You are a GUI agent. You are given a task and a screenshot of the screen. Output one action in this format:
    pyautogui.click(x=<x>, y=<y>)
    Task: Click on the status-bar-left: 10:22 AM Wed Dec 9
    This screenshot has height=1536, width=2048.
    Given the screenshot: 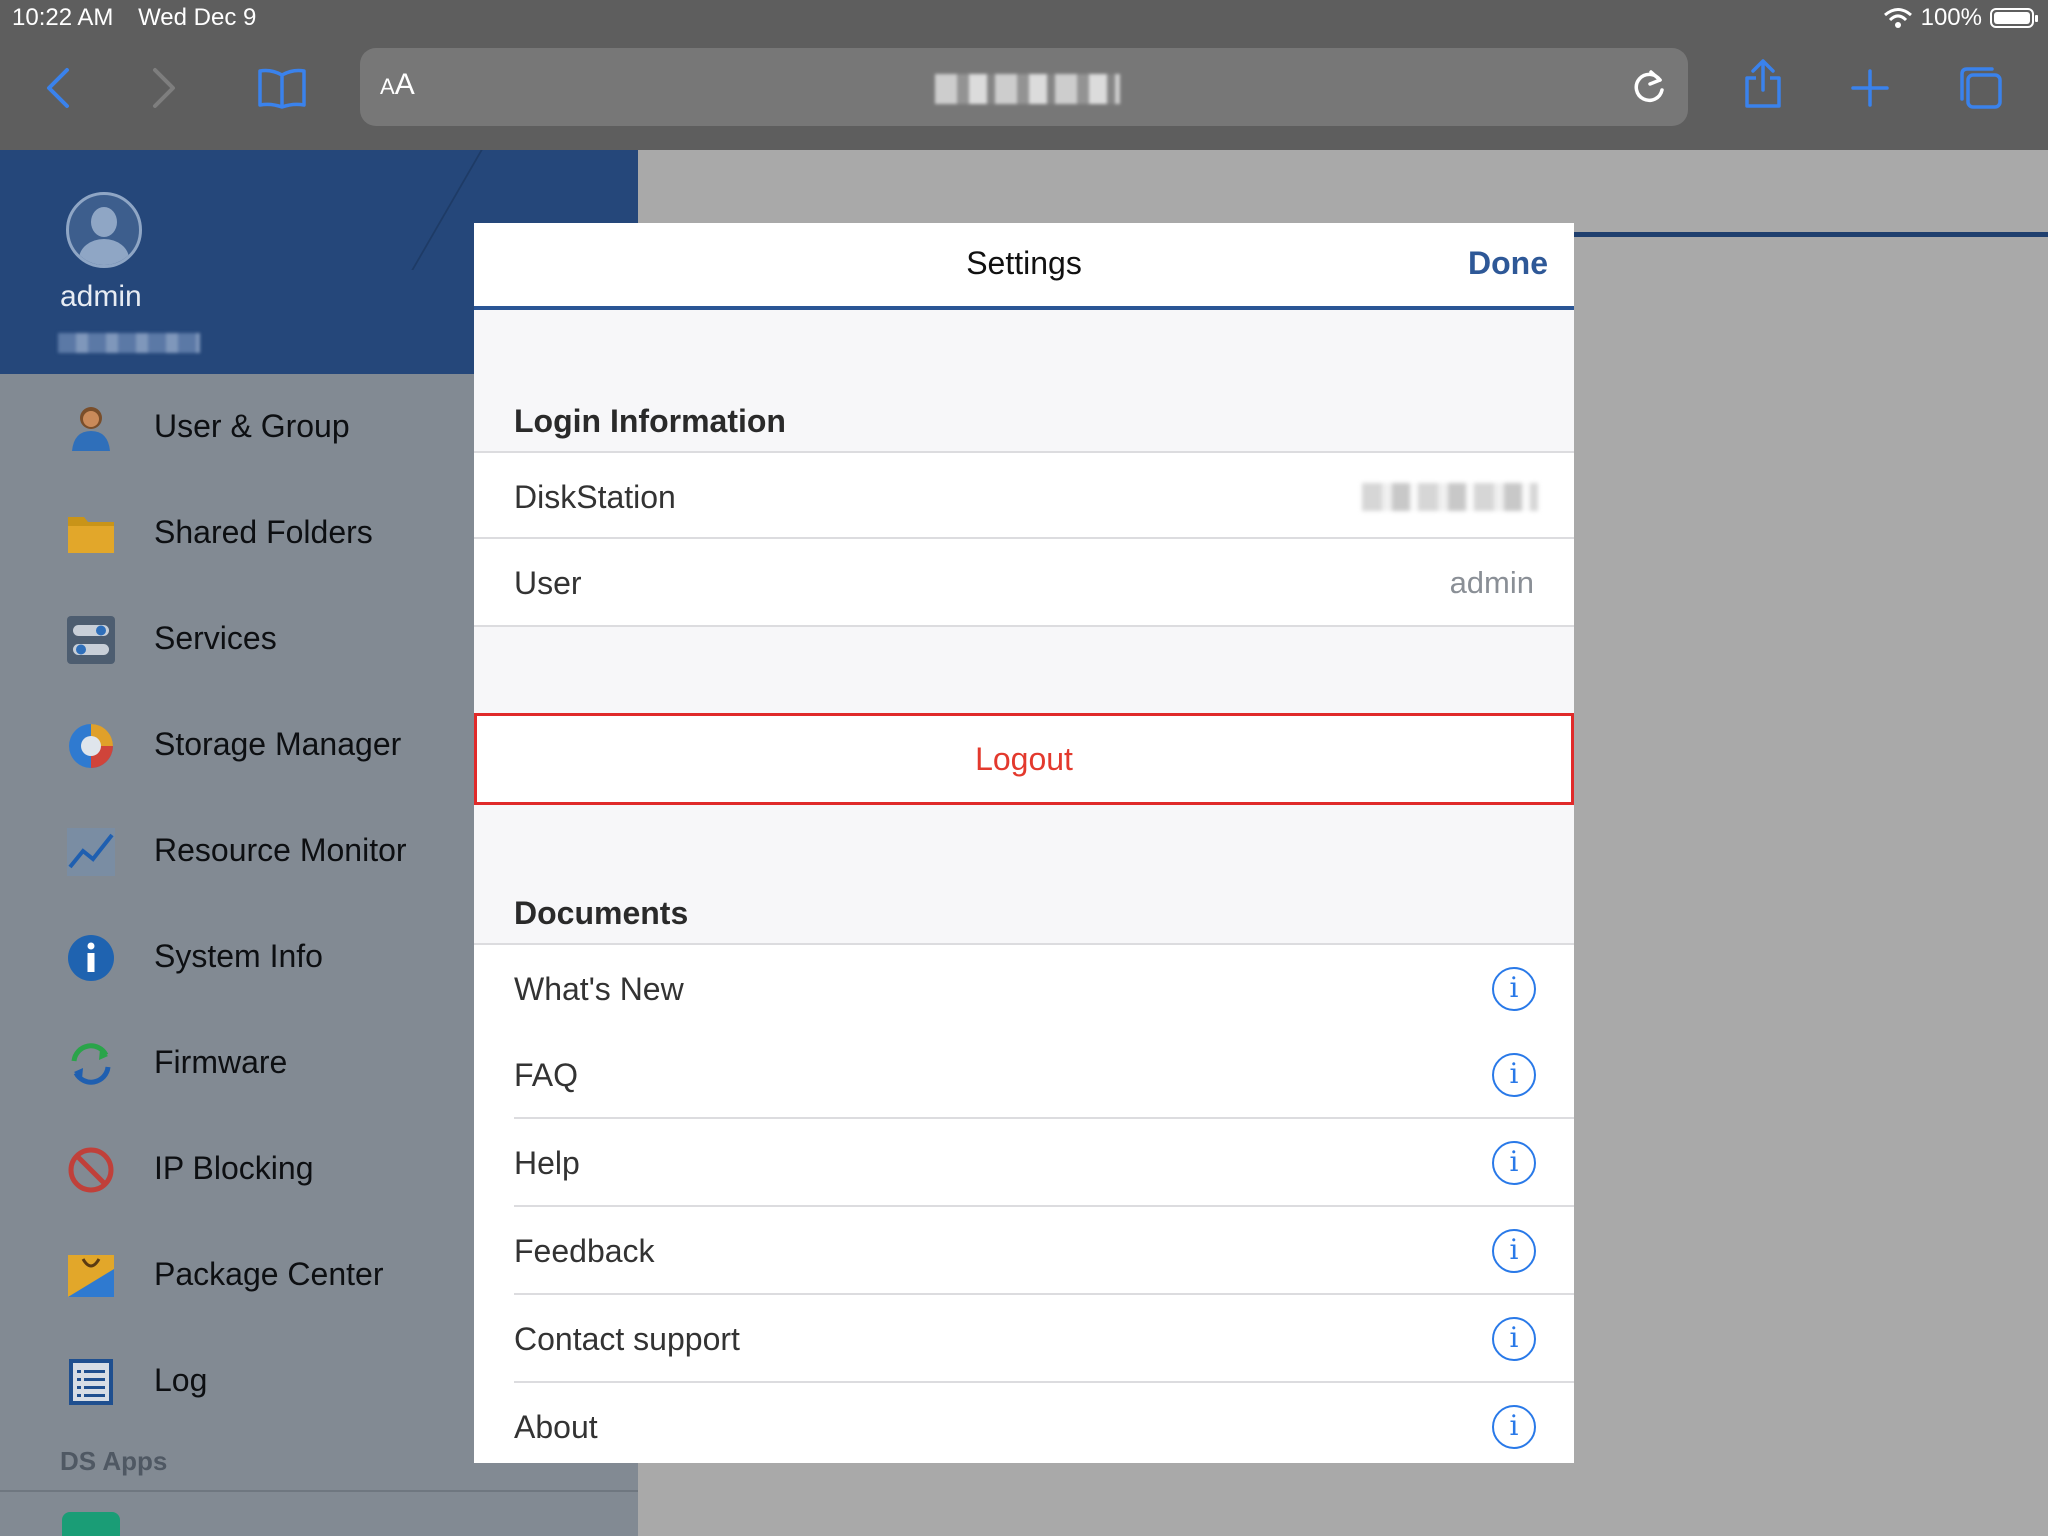 What is the action you would take?
    pyautogui.click(x=143, y=18)
    